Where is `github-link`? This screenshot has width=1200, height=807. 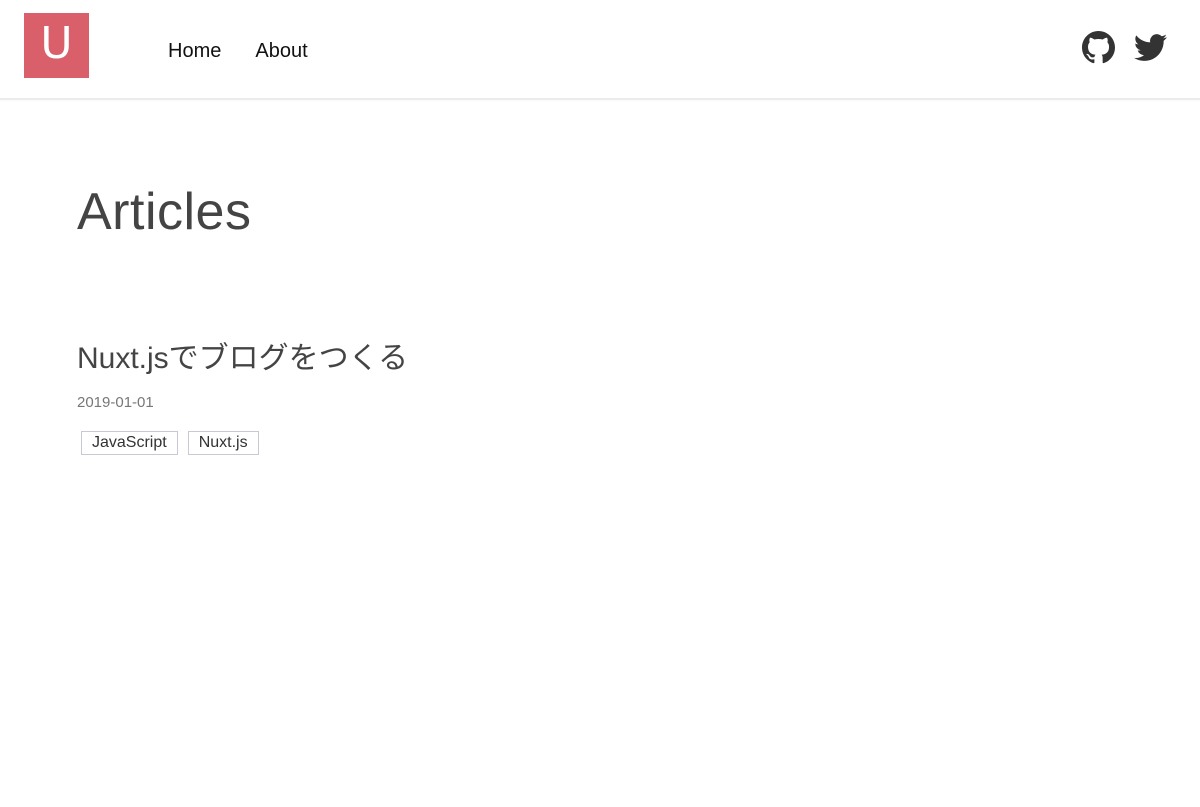 github-link is located at coordinates (1098, 47).